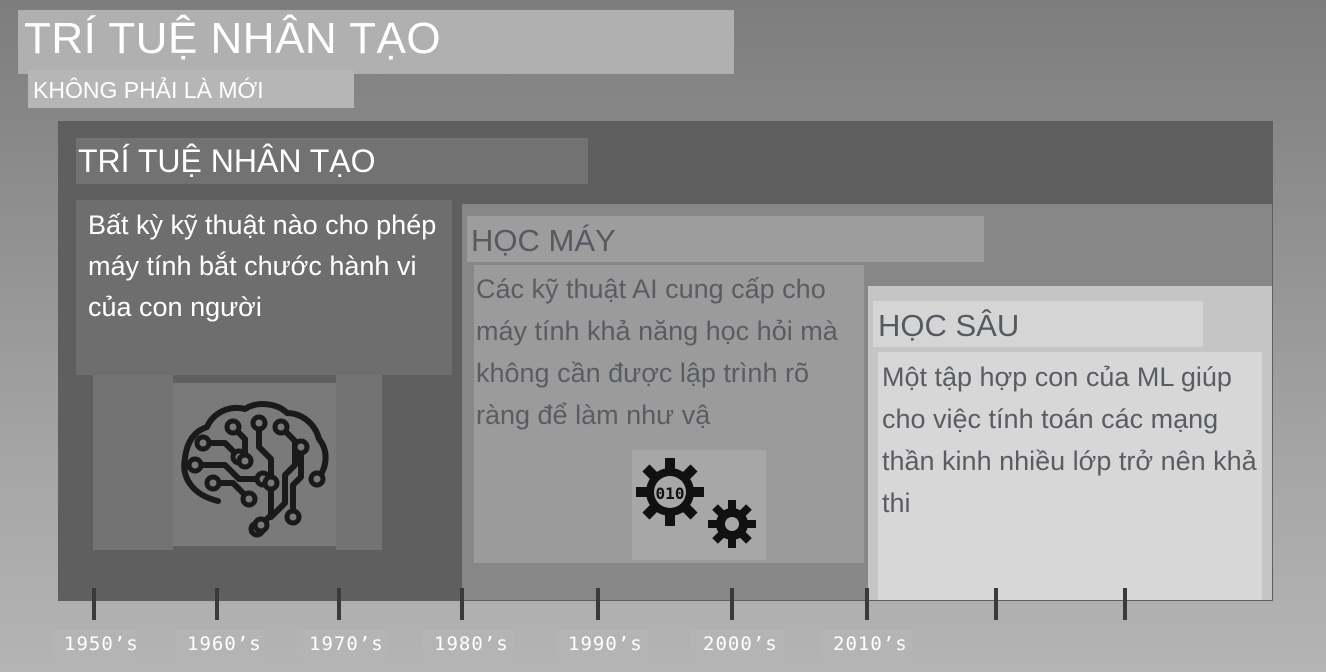 This screenshot has width=1326, height=672. I want to click on ml-title: HỌC MÁY, so click(543, 240).